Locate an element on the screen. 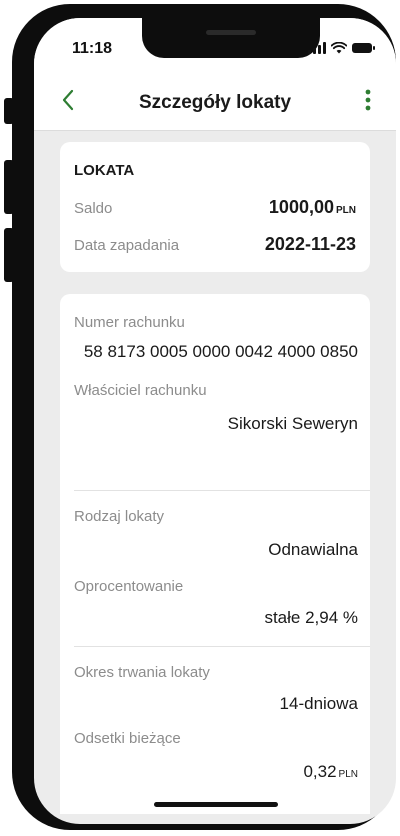 Image resolution: width=400 pixels, height=836 pixels. home-indicator is located at coordinates (216, 804).